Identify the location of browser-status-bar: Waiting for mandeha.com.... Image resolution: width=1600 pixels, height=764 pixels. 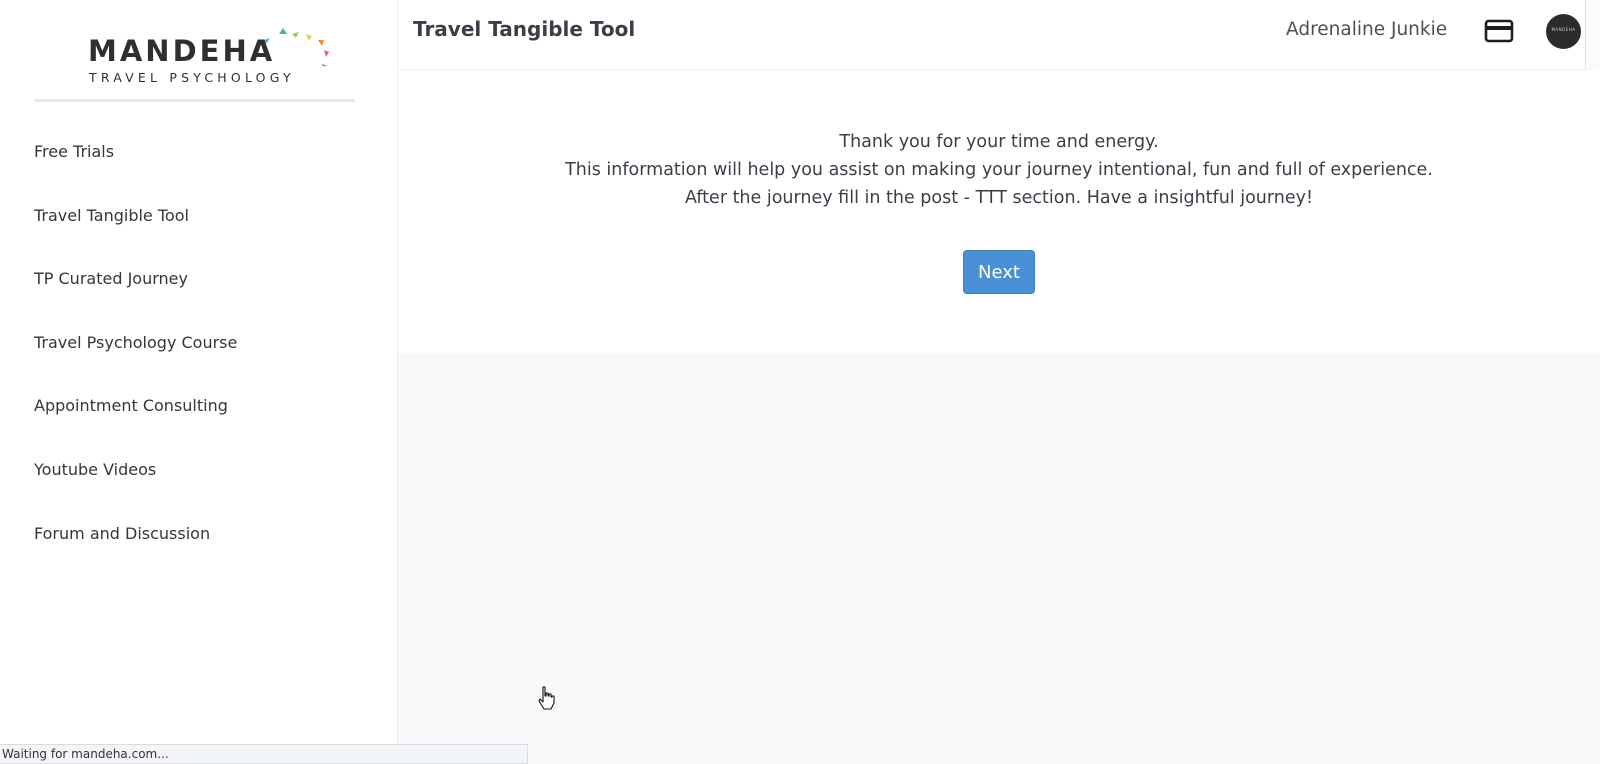
(264, 754).